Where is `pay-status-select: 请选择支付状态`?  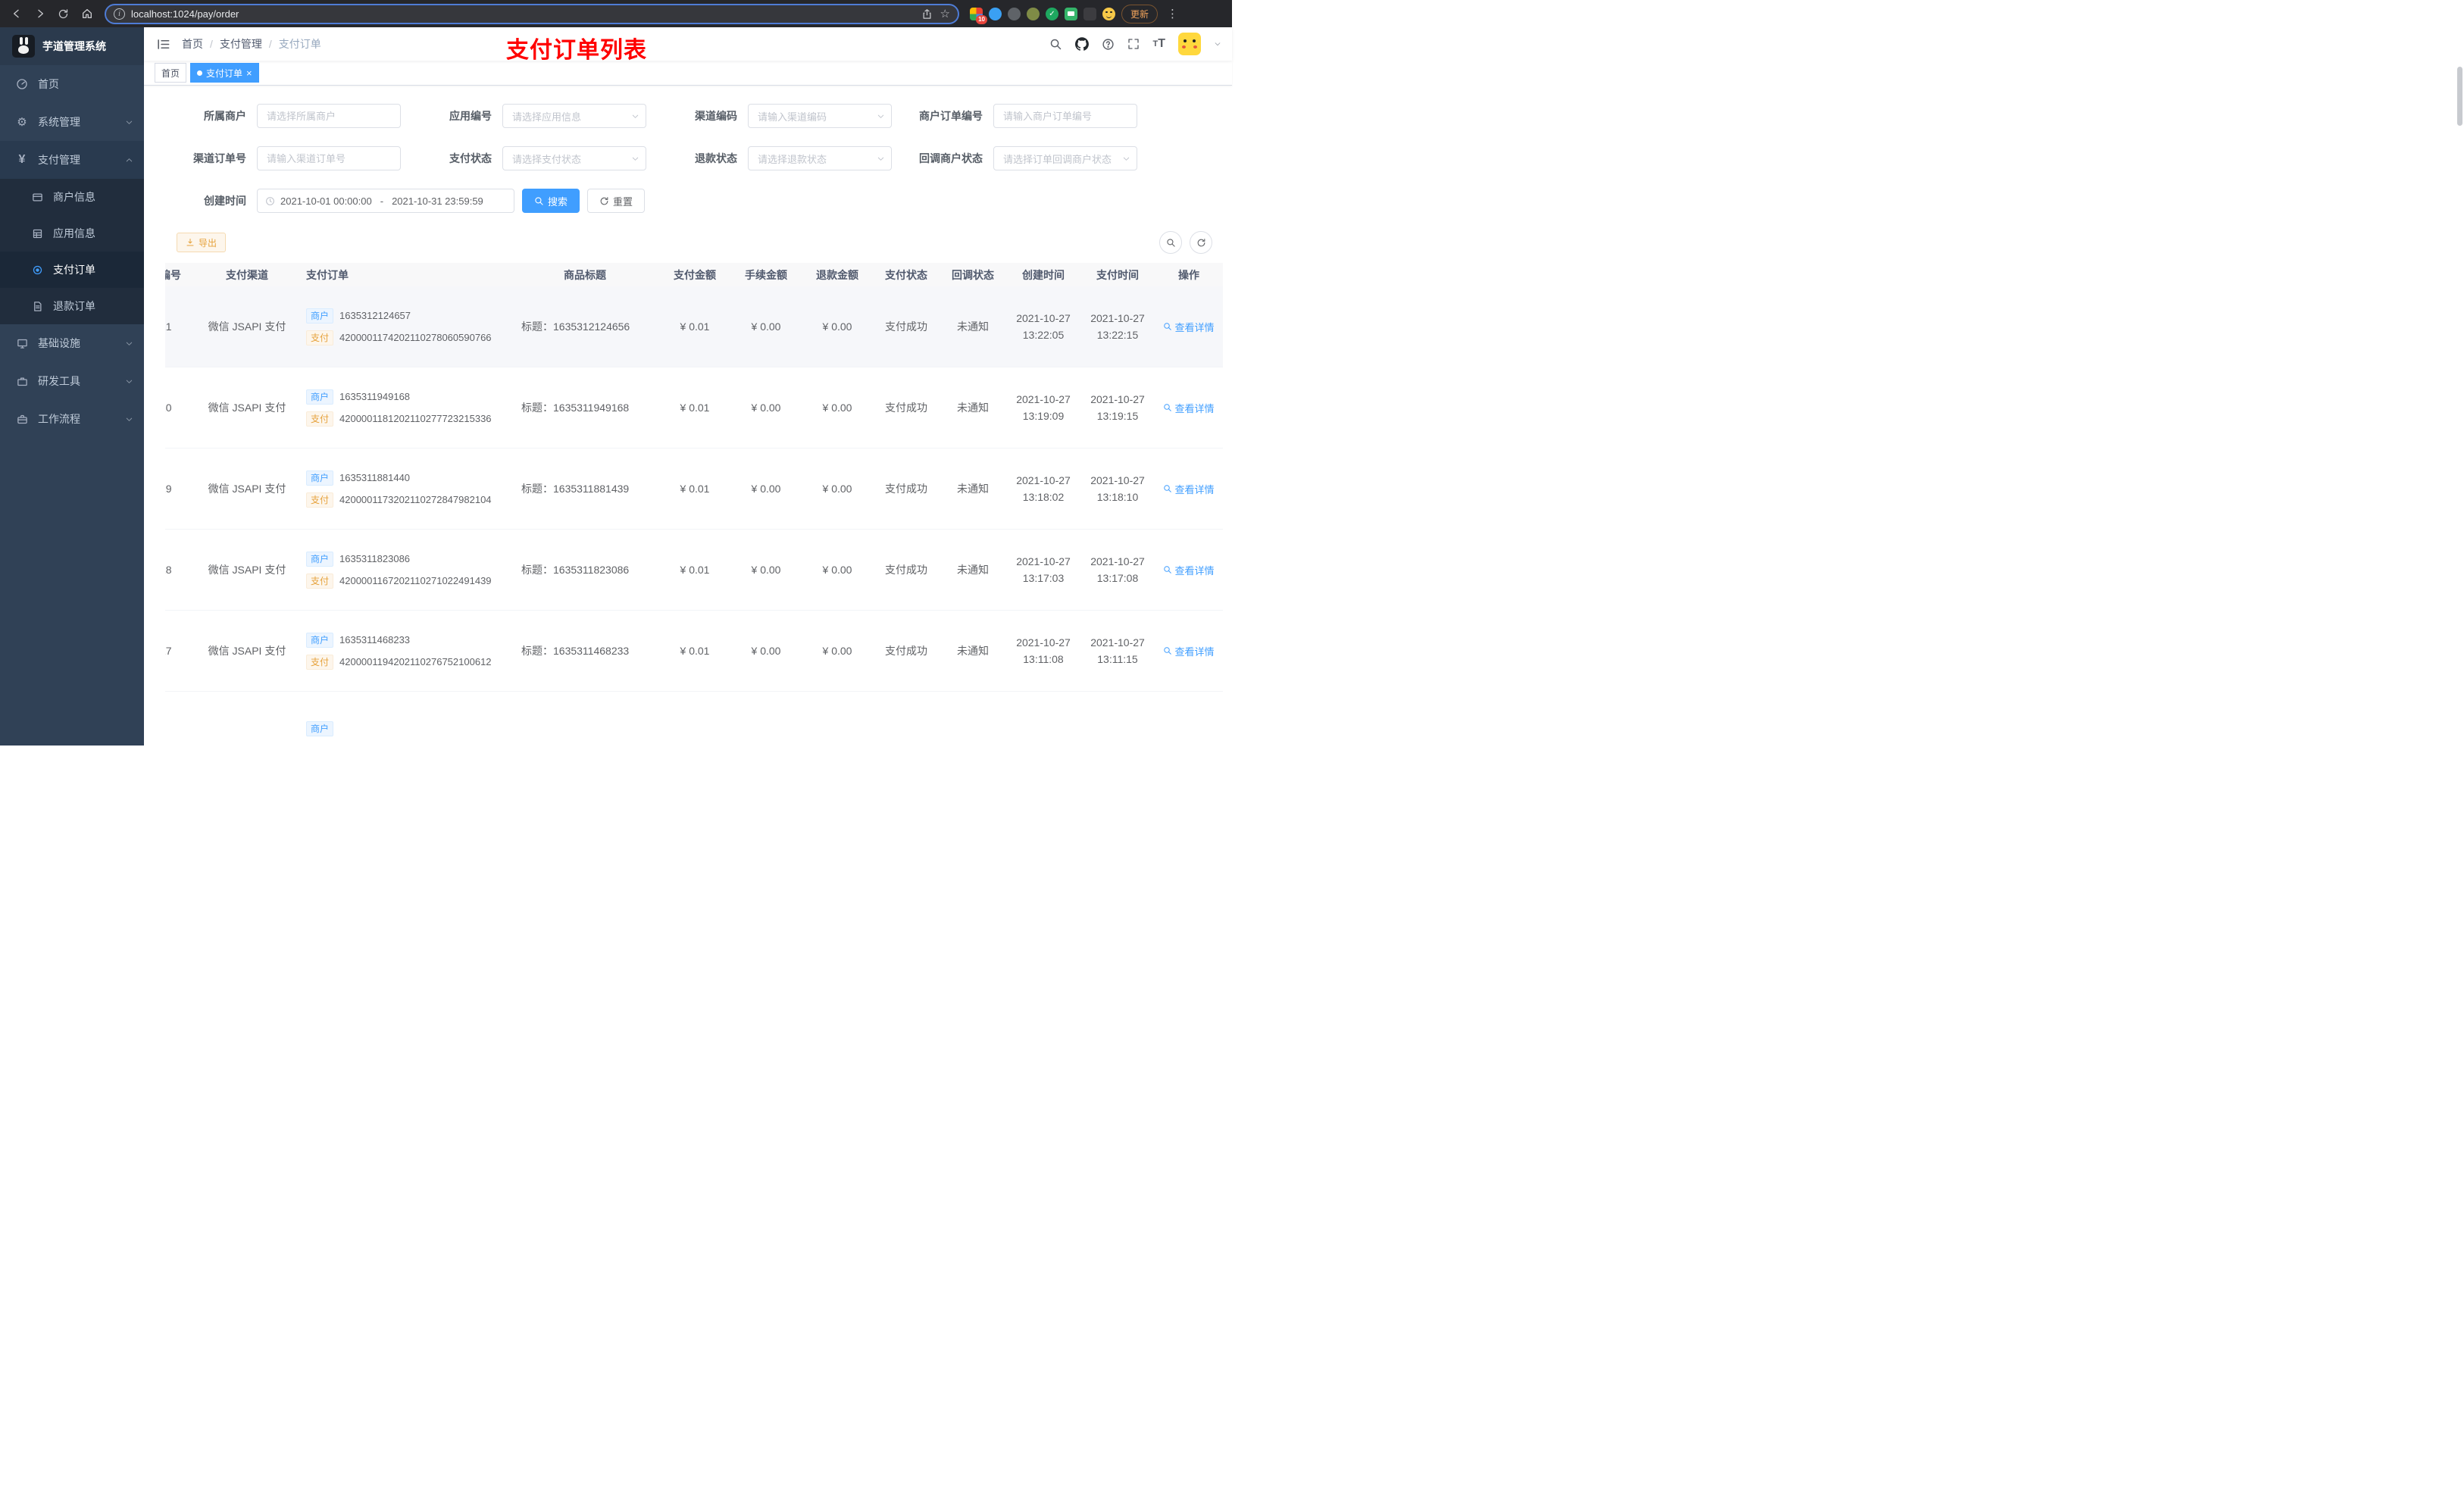
pay-status-select: 请选择支付状态 is located at coordinates (574, 158).